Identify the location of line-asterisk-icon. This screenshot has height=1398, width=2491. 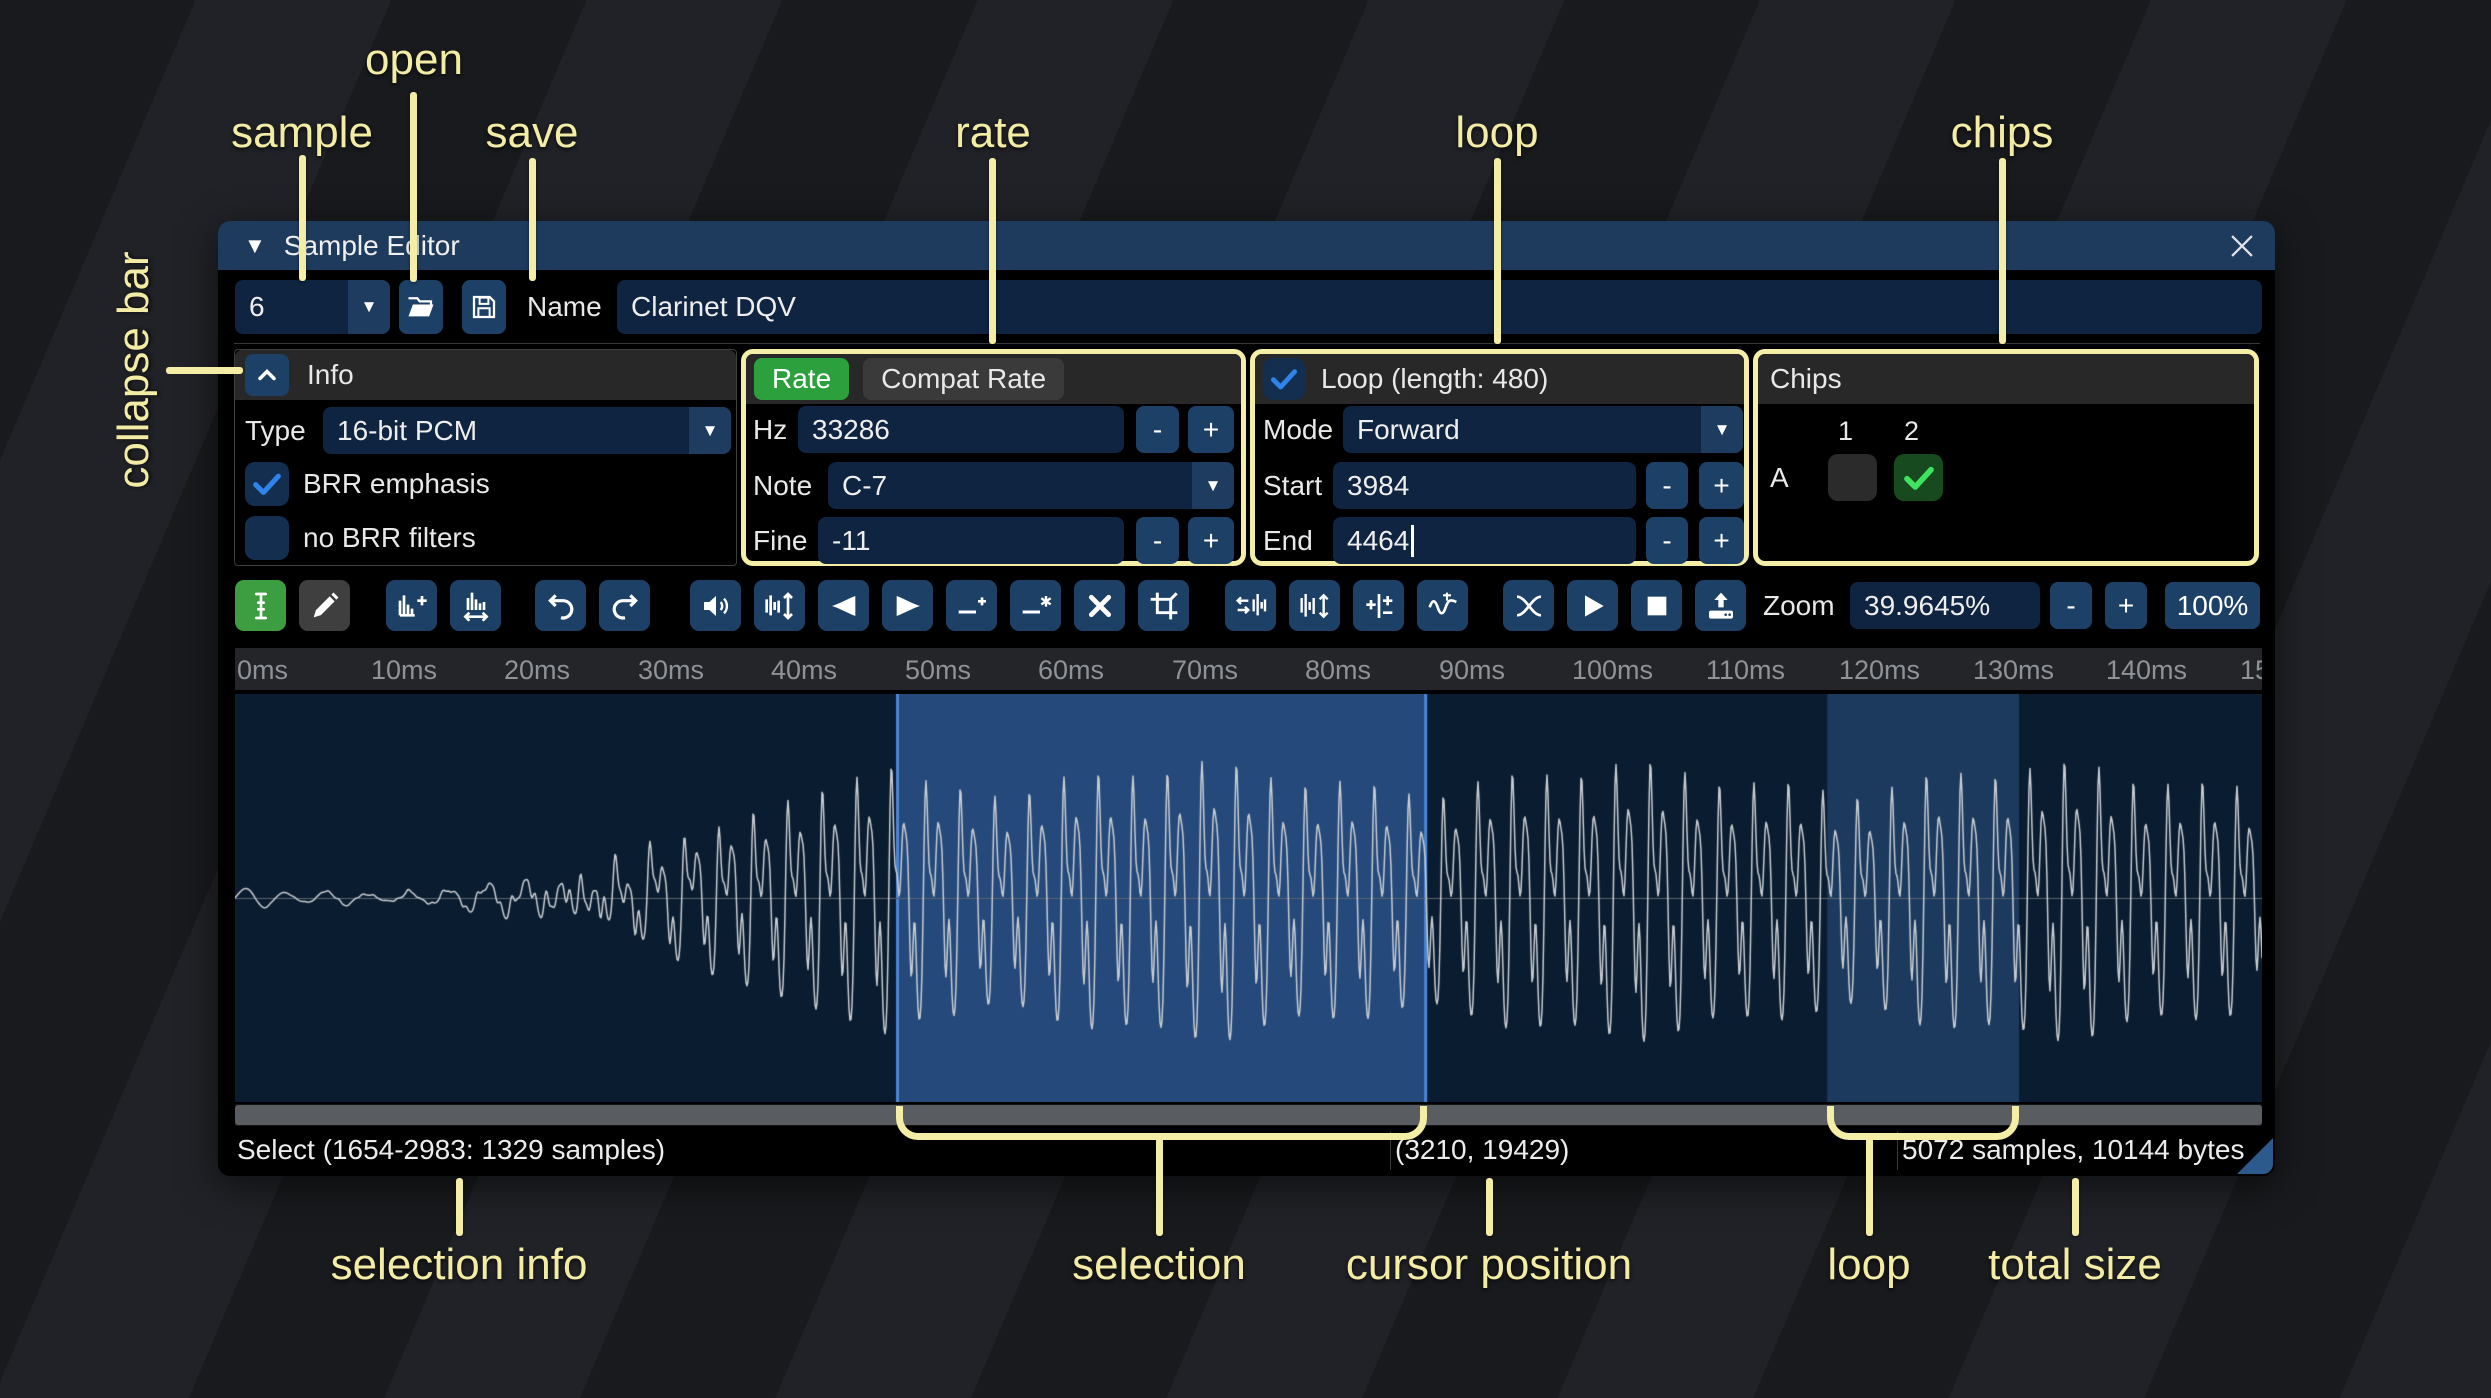
(1036, 604).